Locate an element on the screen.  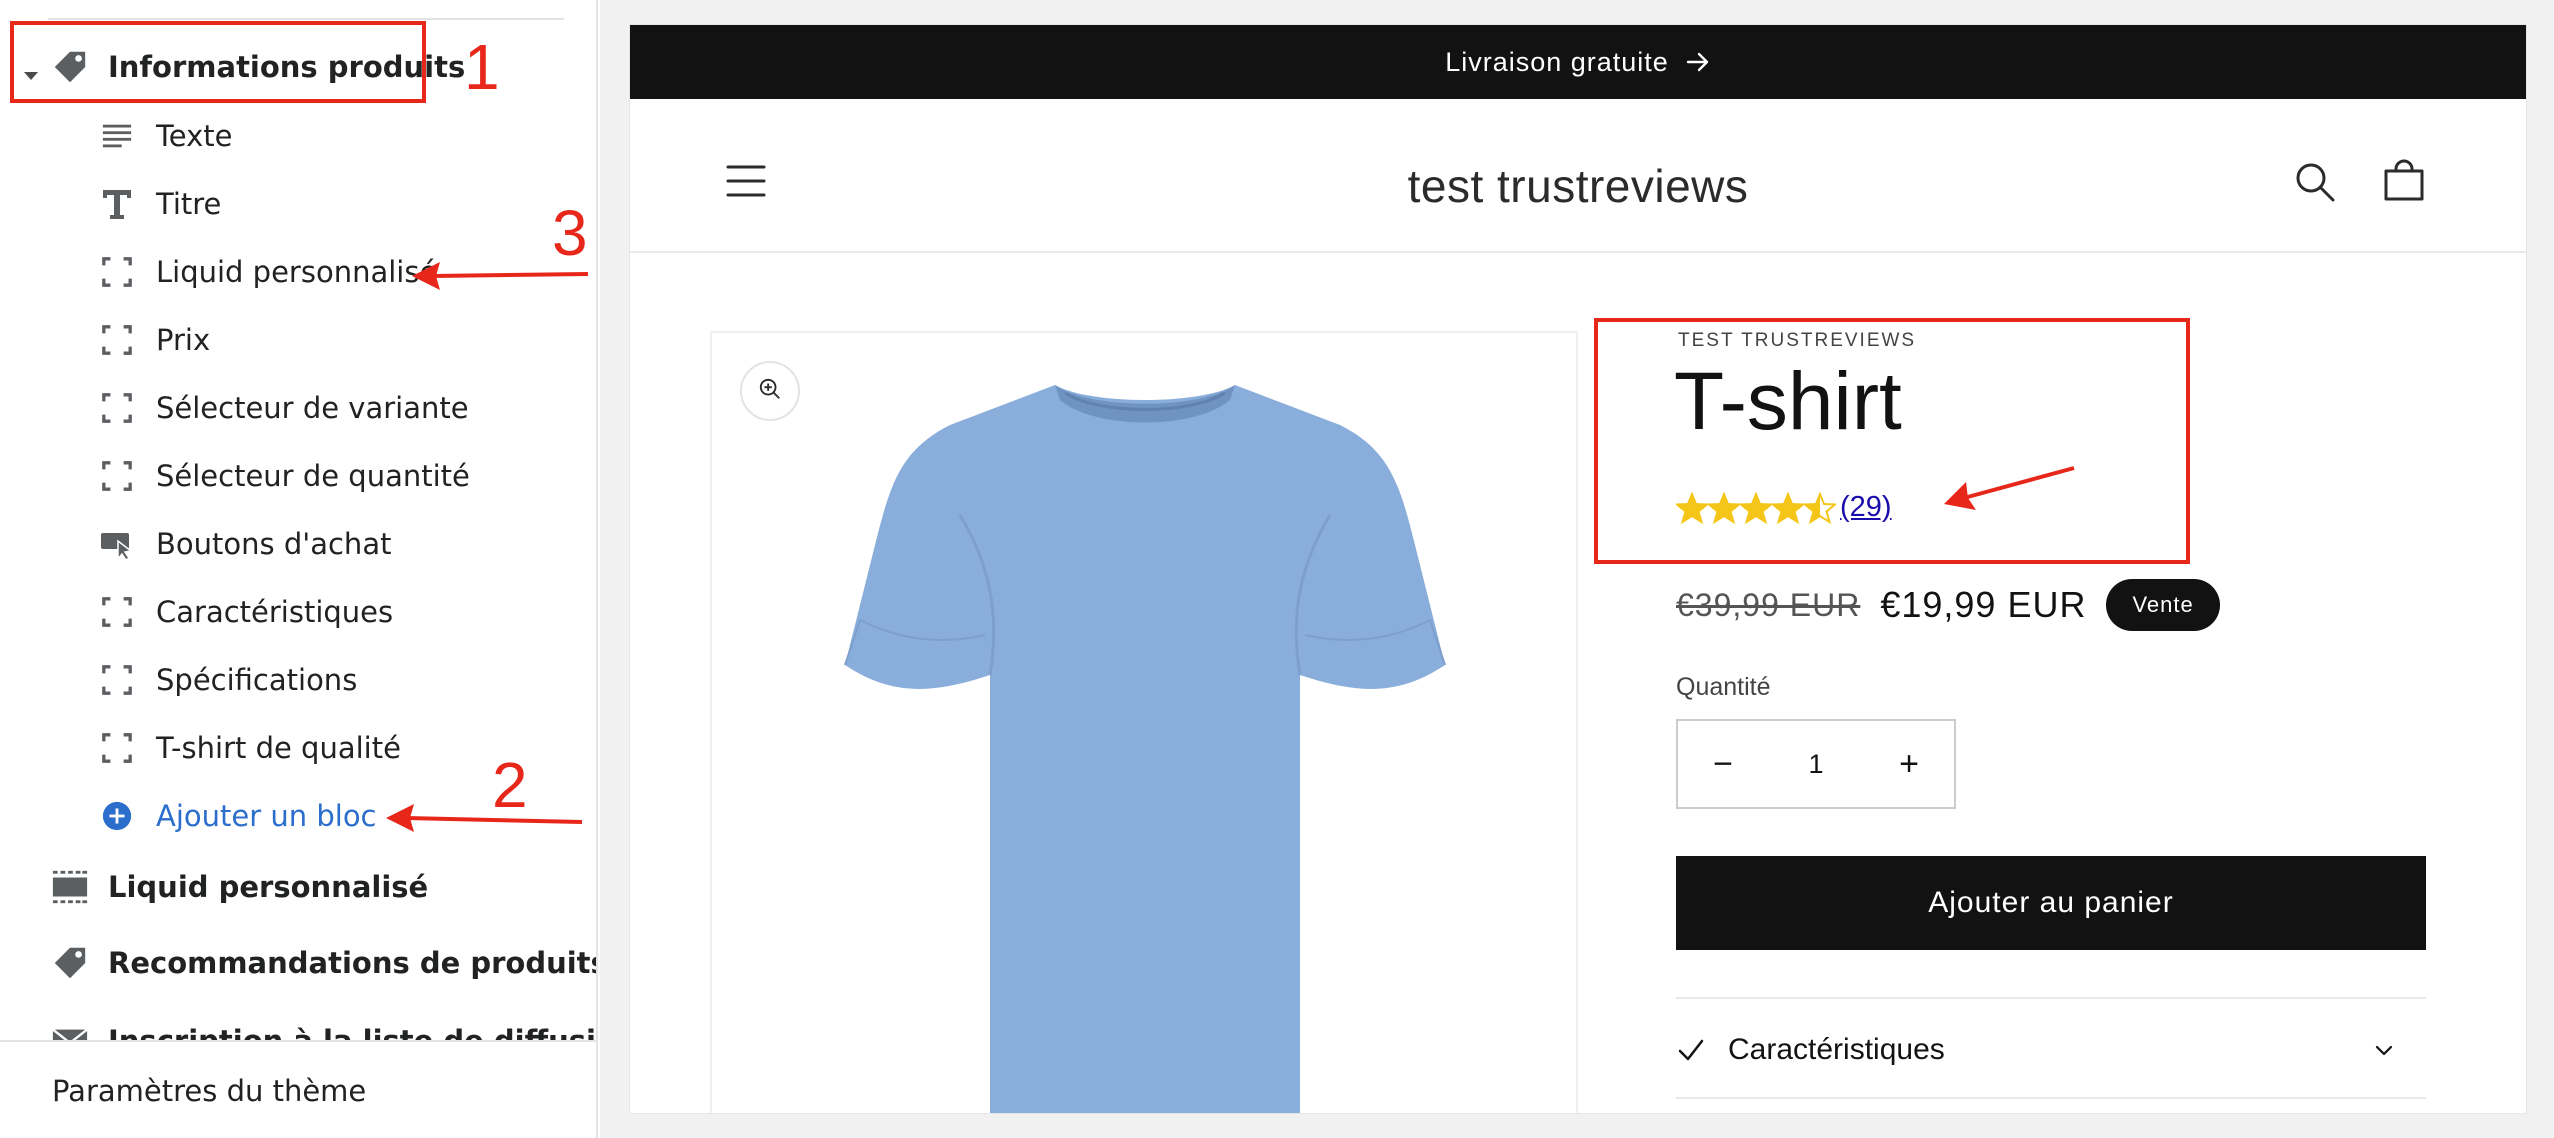
announcement-text: Livraison gratuite is located at coordinates (1557, 61).